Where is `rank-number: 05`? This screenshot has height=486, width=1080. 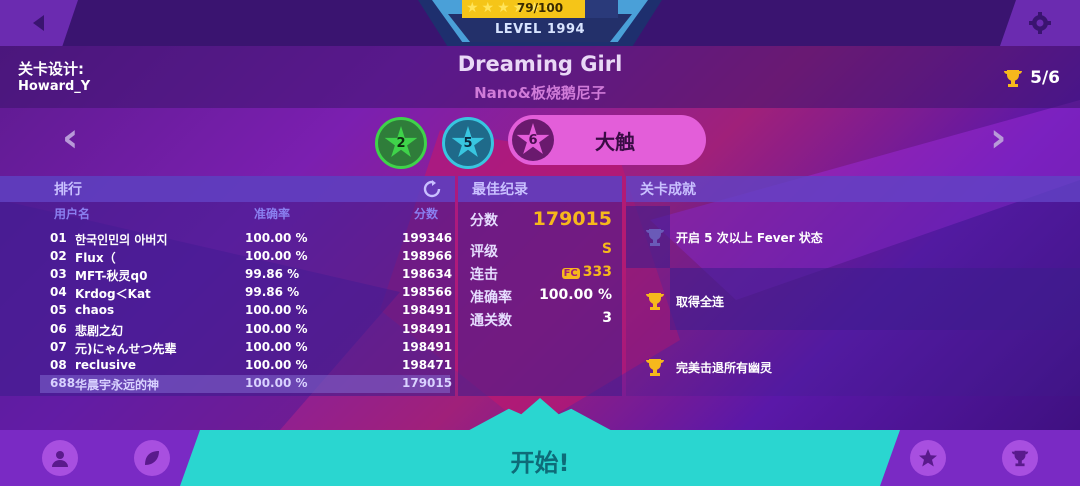
rank-number: 05 is located at coordinates (58, 310).